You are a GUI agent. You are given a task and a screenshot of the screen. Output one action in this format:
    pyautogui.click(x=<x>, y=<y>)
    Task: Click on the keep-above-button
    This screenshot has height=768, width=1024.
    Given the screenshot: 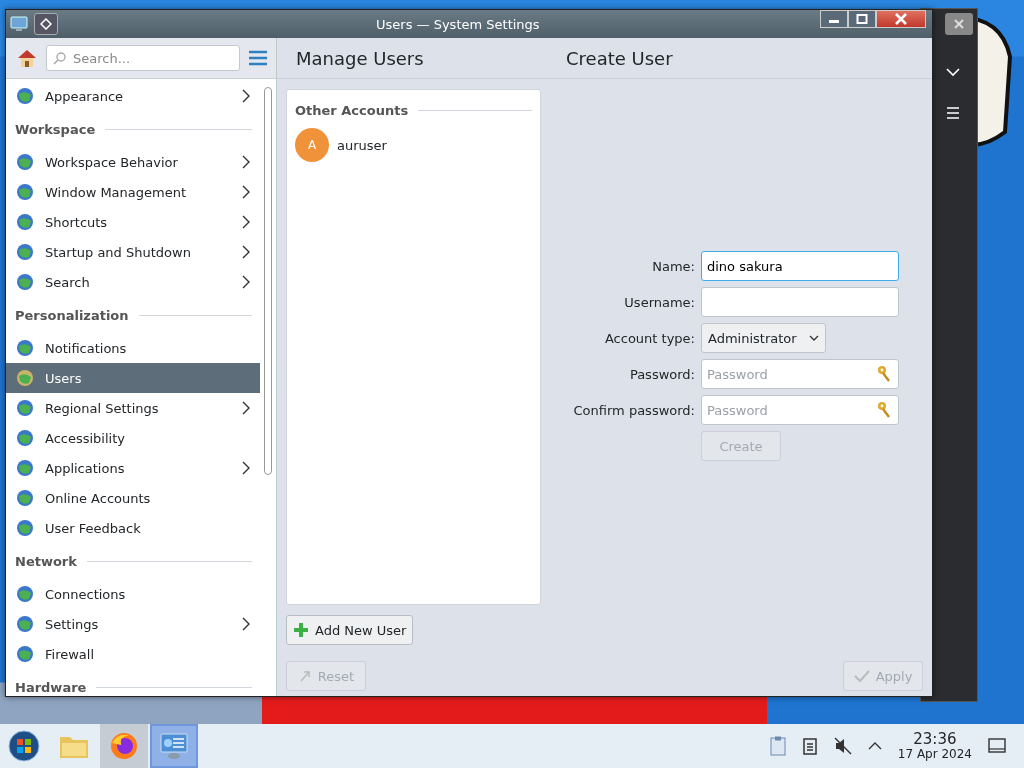 What is the action you would take?
    pyautogui.click(x=46, y=24)
    